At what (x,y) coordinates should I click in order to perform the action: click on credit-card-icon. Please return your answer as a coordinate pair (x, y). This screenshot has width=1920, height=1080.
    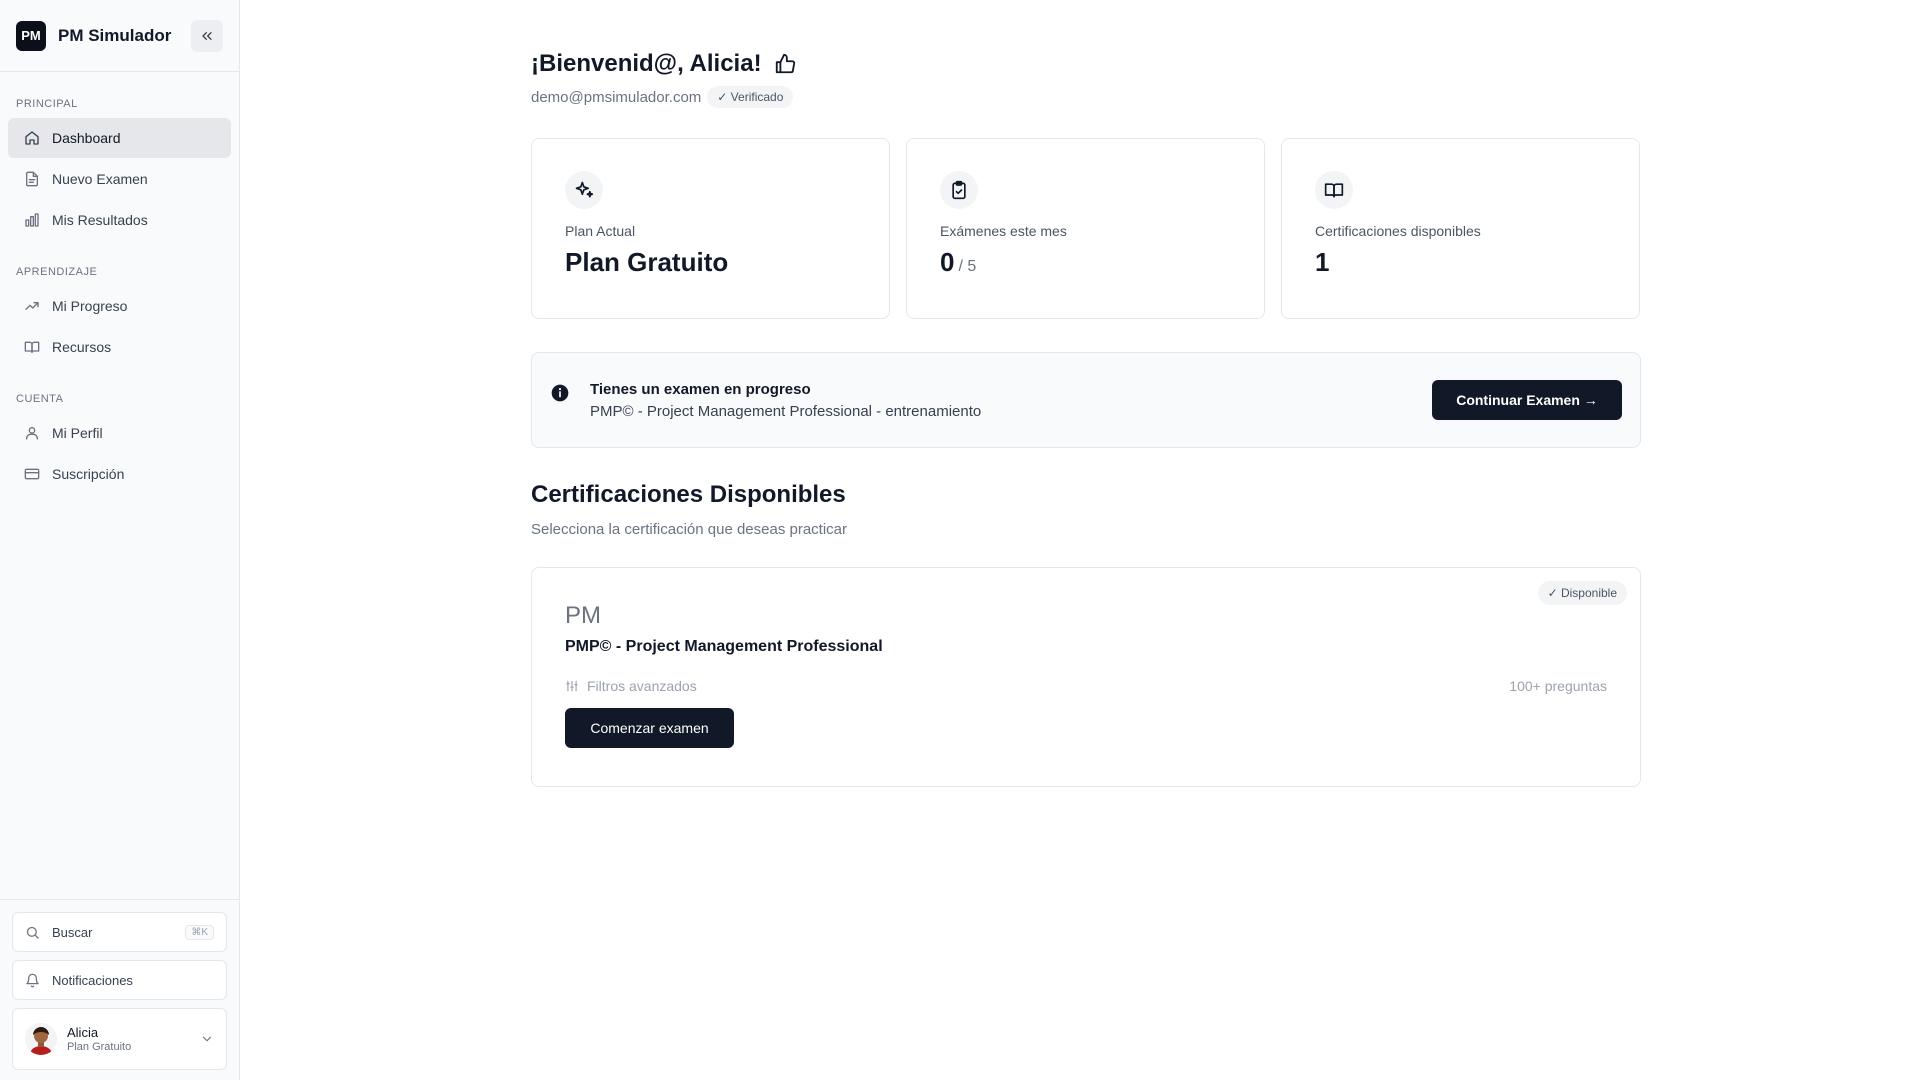
    Looking at the image, I should click on (32, 474).